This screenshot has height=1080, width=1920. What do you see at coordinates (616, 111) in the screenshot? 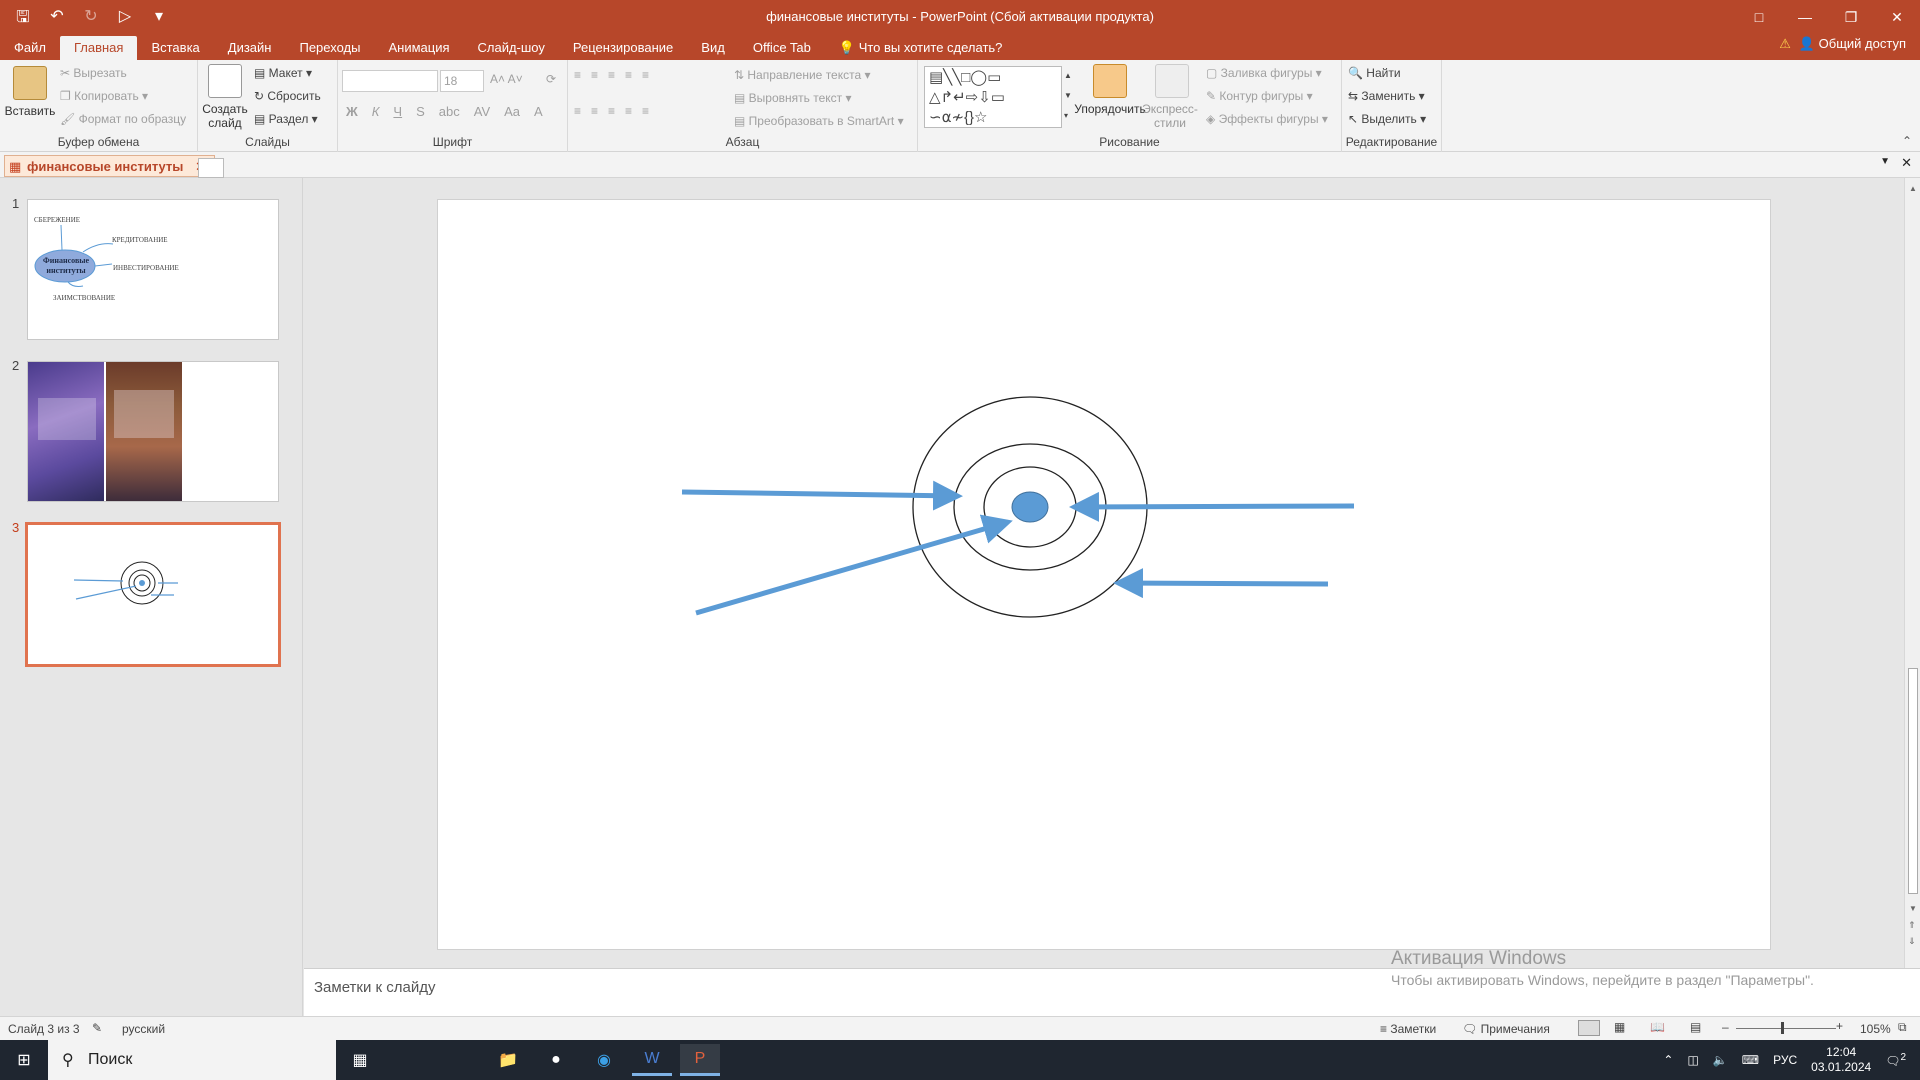
I see `align-buttons: ≡≡≡≡≡` at bounding box center [616, 111].